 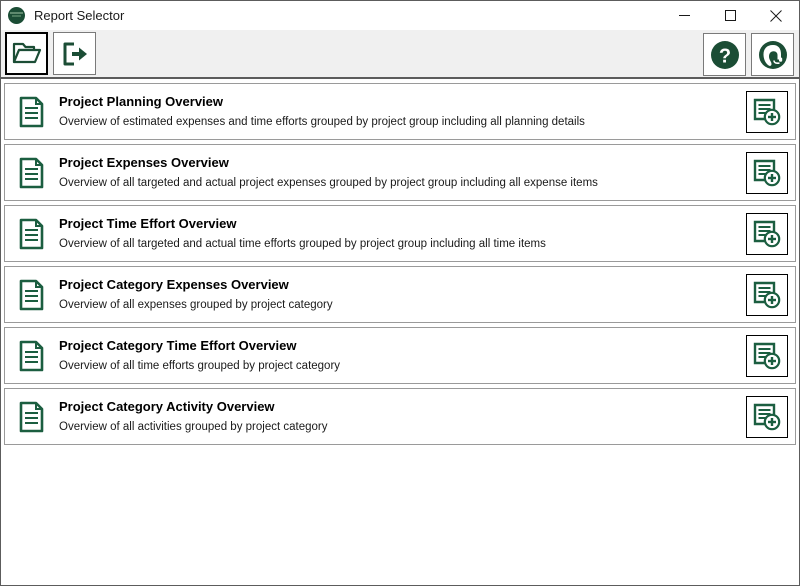 What do you see at coordinates (167, 406) in the screenshot?
I see `report-title: Project Category Activity Overview` at bounding box center [167, 406].